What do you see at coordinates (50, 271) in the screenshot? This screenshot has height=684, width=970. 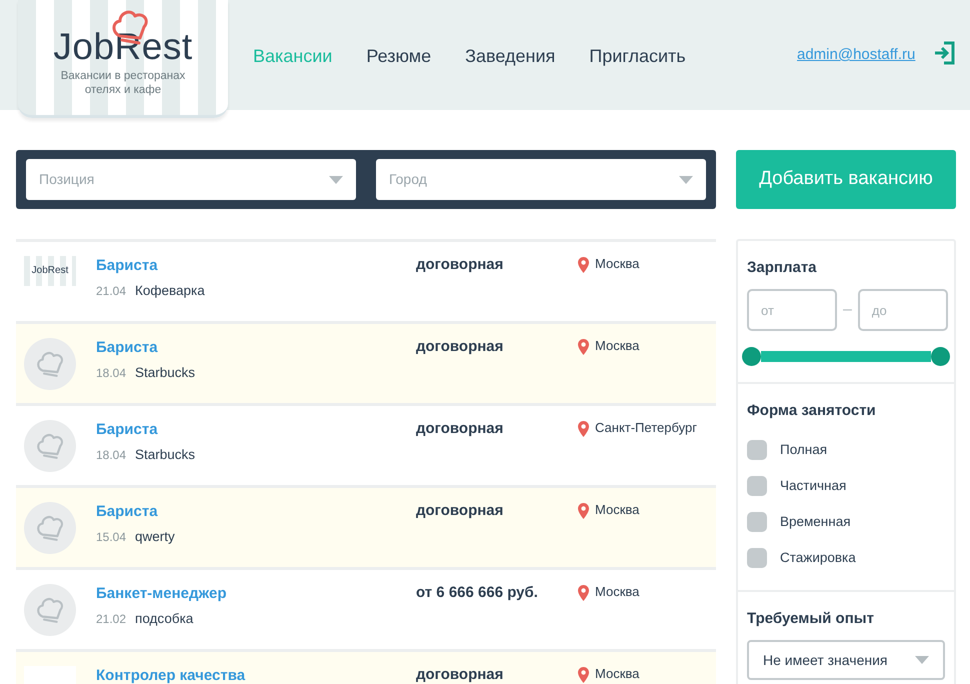 I see `company-logo: JobRest` at bounding box center [50, 271].